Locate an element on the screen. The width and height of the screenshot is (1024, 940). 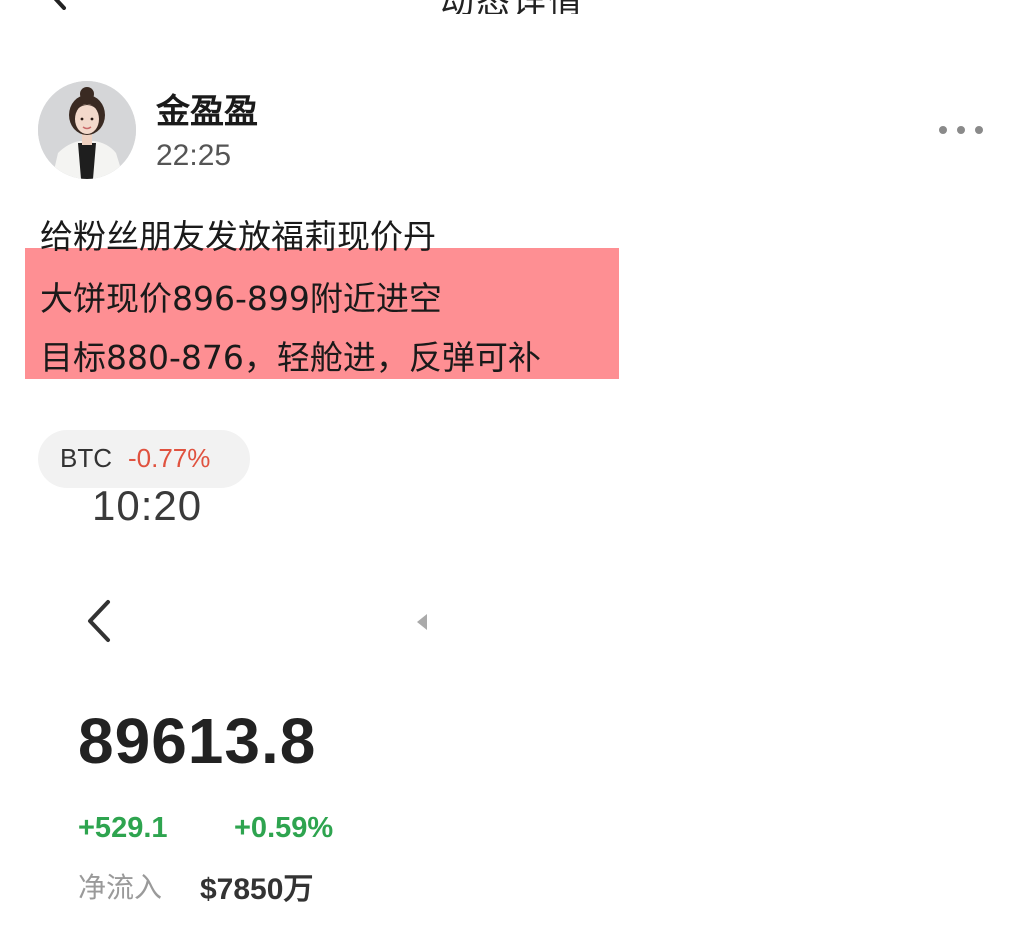
back-button is located at coordinates (57, 5).